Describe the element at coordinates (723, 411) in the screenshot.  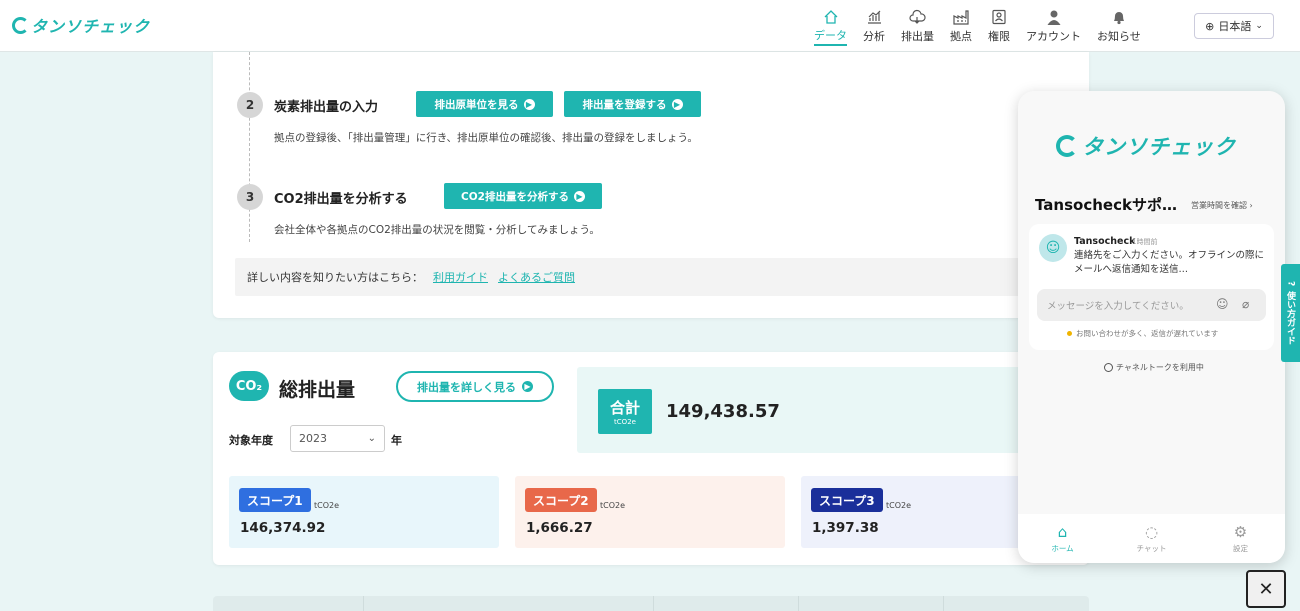
I see `total-value: 149,438.57` at that location.